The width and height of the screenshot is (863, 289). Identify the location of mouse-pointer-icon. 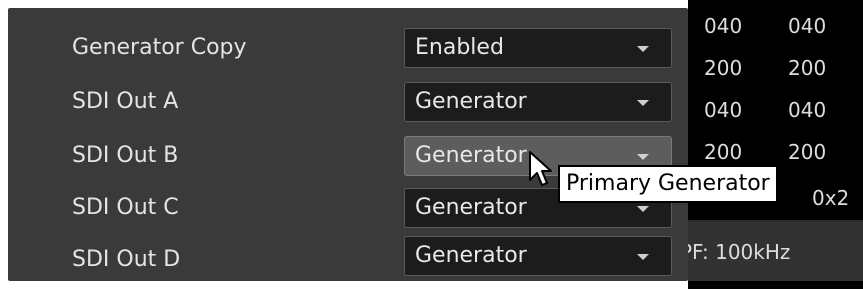
(540, 168).